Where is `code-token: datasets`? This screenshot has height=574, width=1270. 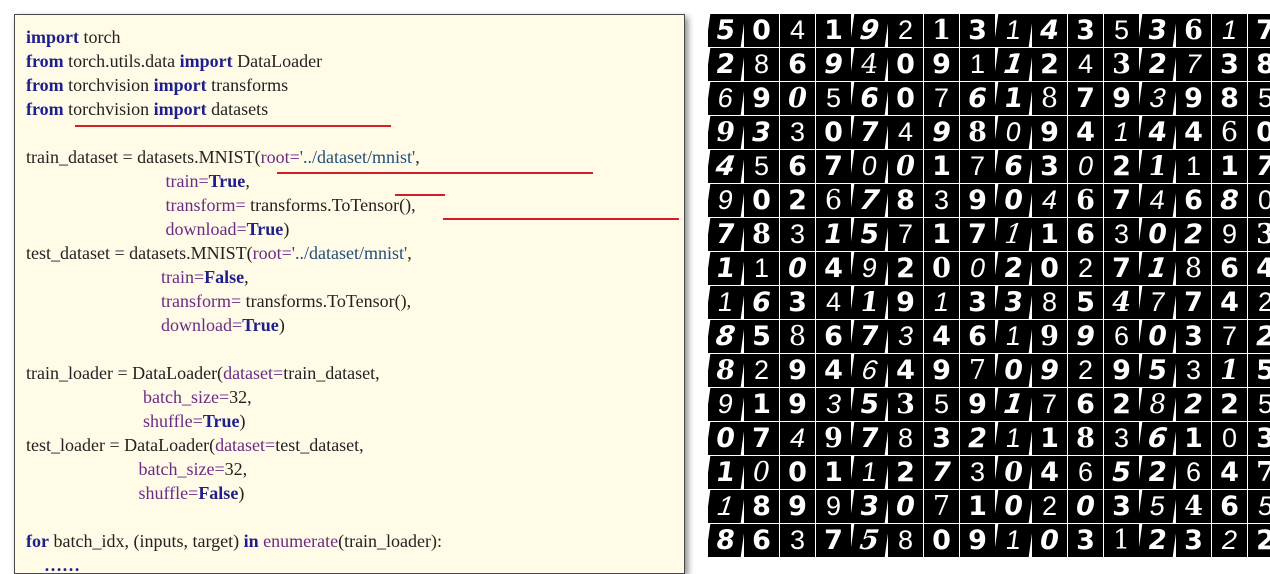
code-token: datasets is located at coordinates (237, 109).